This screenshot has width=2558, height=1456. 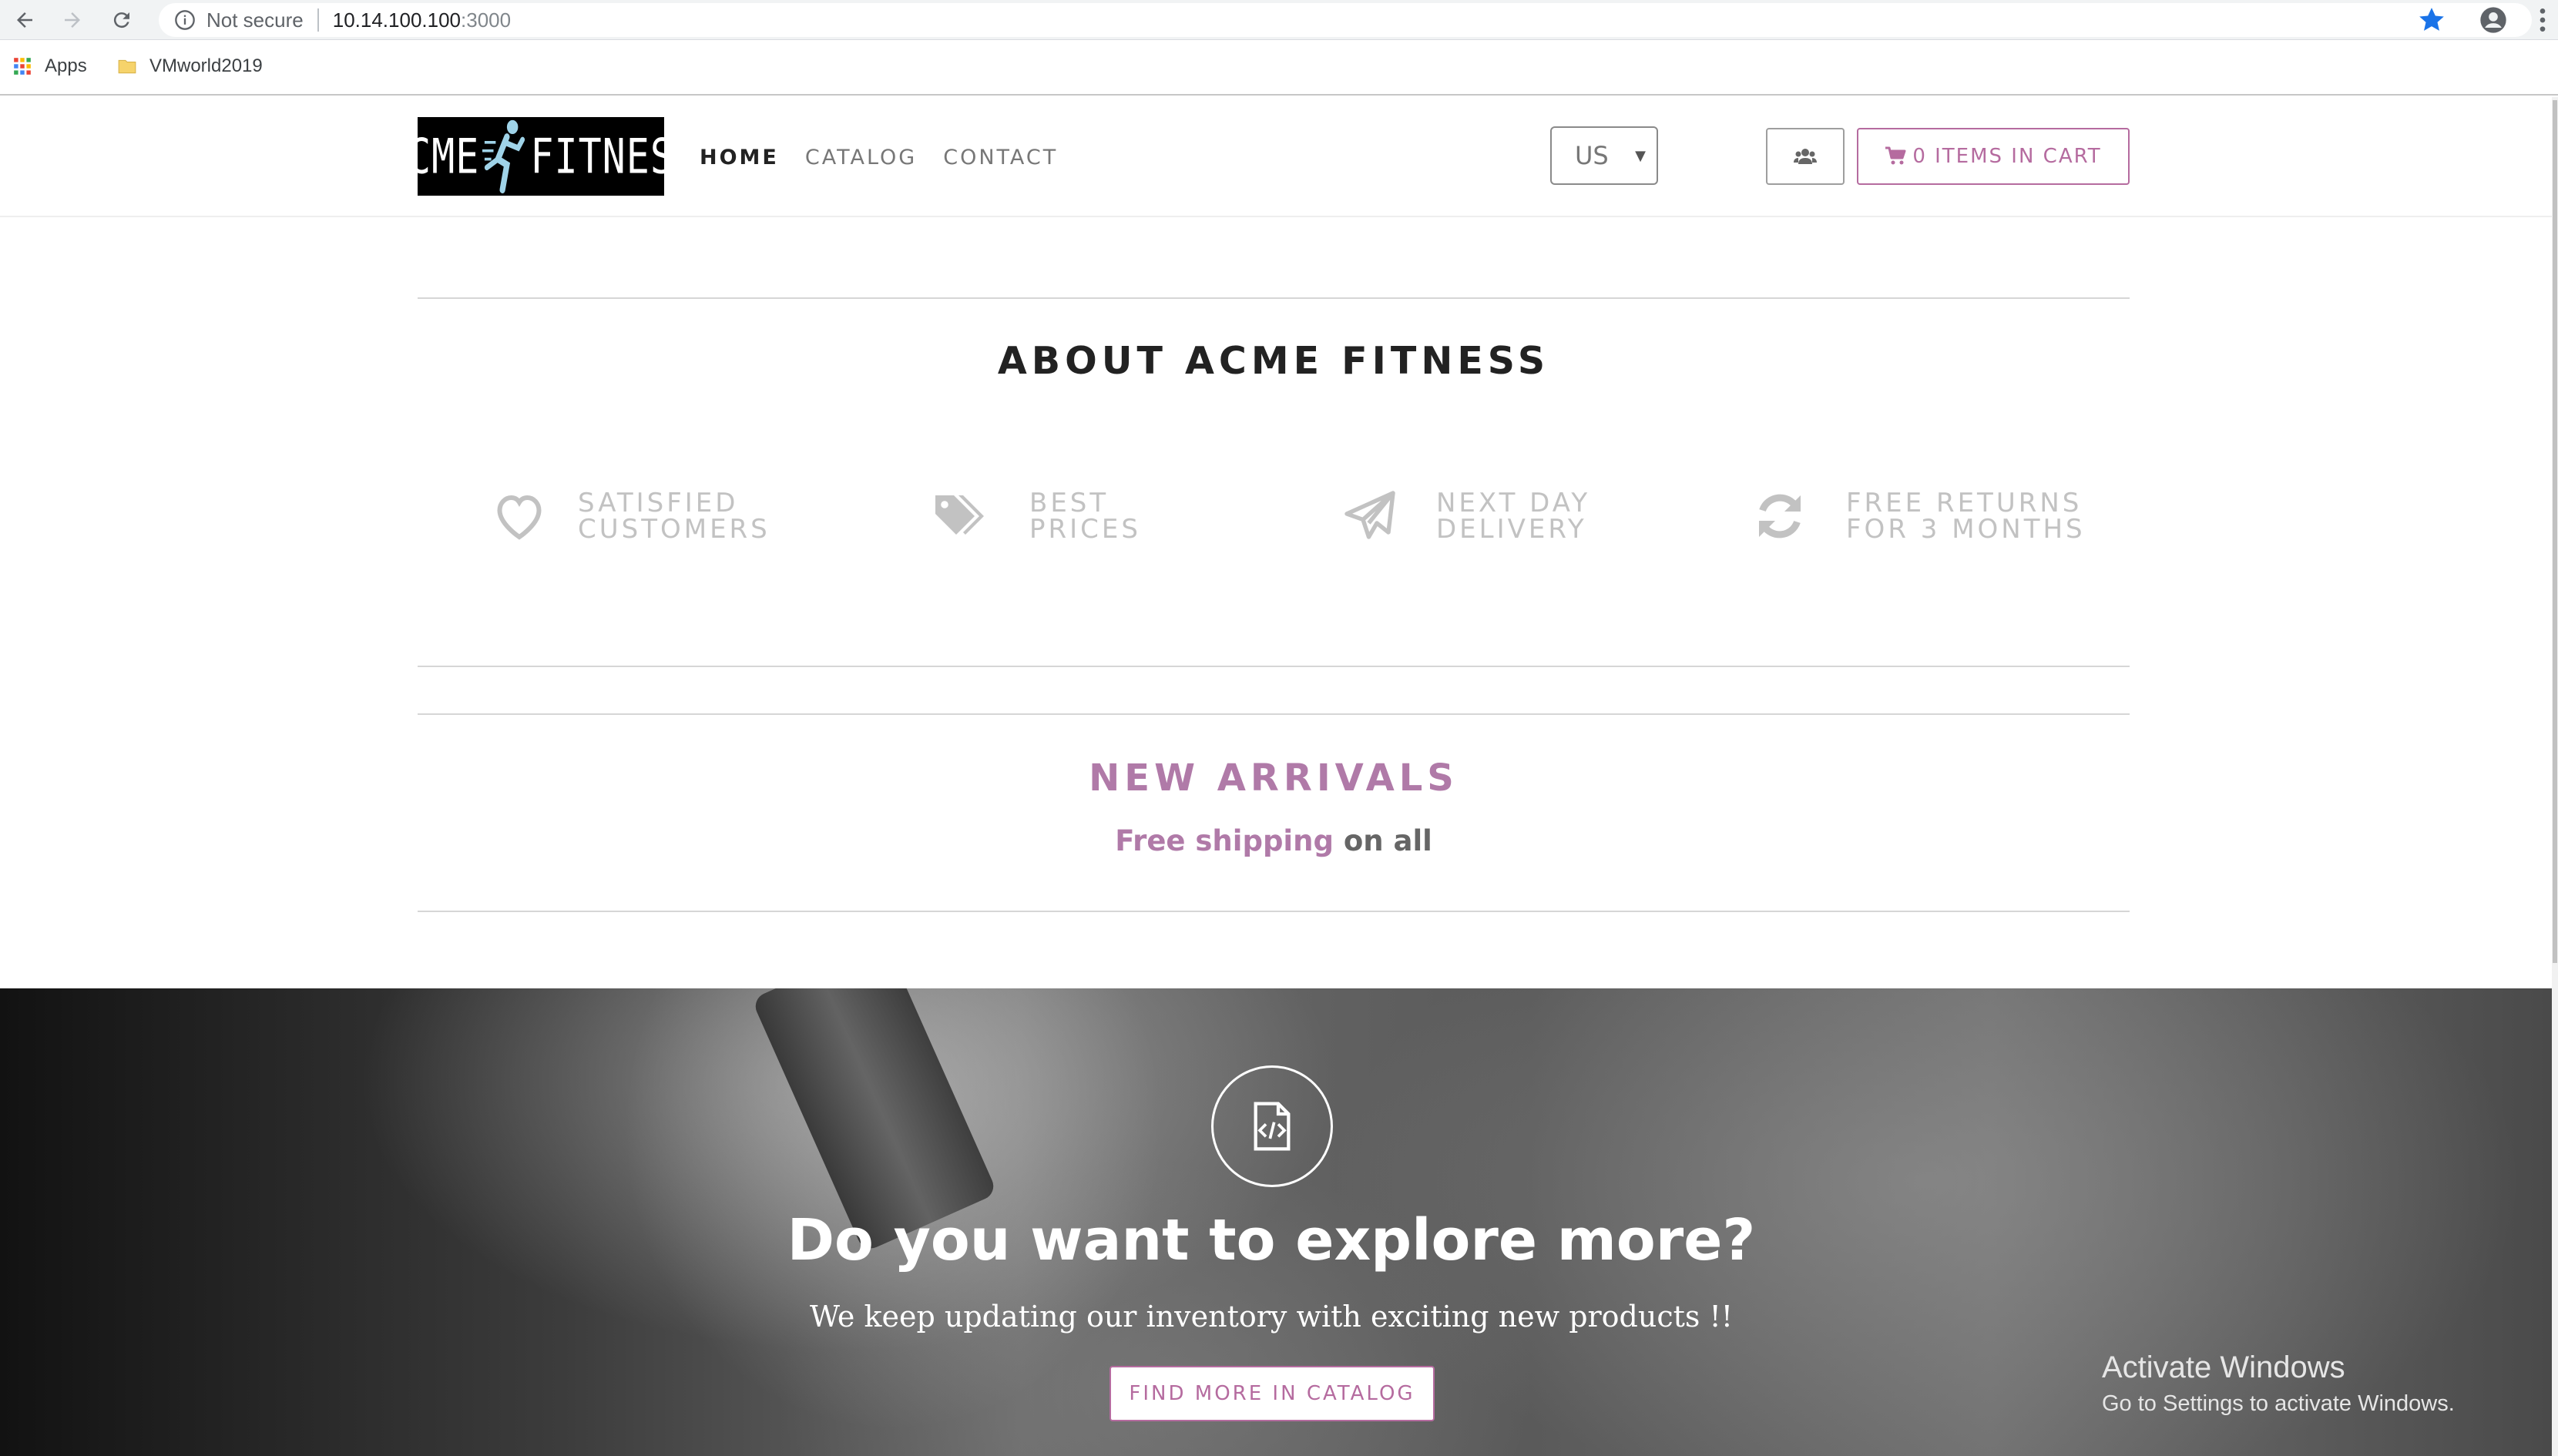 What do you see at coordinates (318, 20) in the screenshot?
I see `omnibox-divider` at bounding box center [318, 20].